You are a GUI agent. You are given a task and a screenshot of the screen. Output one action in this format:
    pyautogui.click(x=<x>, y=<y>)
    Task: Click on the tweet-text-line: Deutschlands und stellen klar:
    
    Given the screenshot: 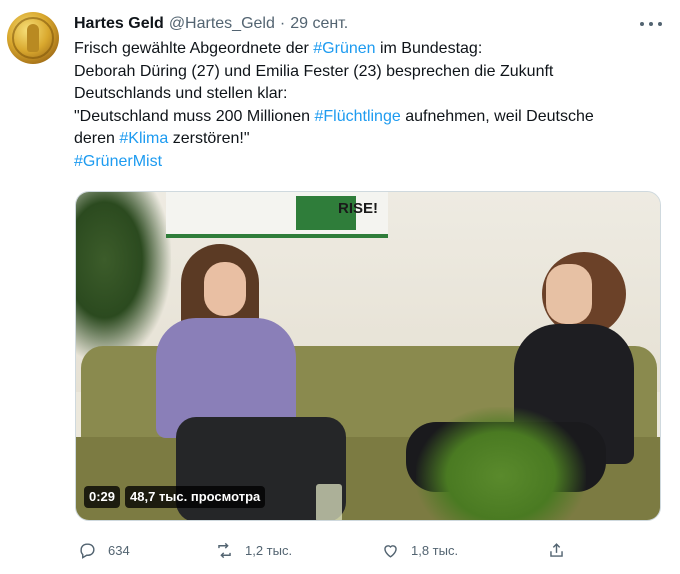 What is the action you would take?
    pyautogui.click(x=181, y=93)
    